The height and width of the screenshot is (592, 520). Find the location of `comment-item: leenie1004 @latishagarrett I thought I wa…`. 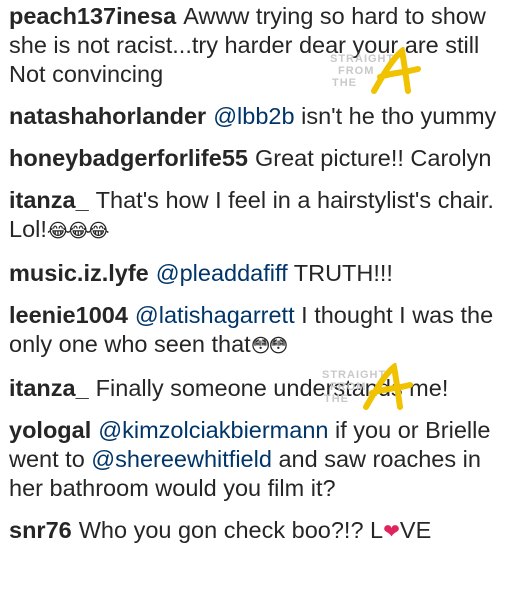

comment-item: leenie1004 @latishagarrett I thought I wa… is located at coordinates (261, 331).